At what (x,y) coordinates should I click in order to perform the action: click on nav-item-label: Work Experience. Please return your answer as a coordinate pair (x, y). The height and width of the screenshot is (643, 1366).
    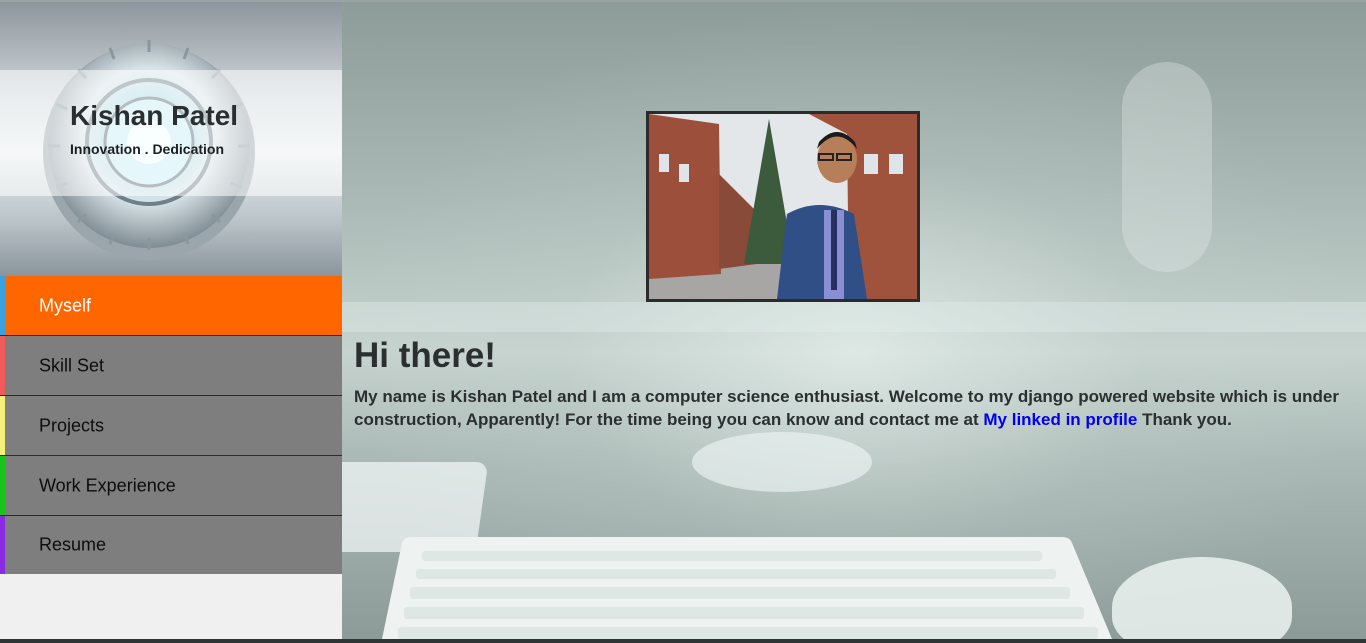
    Looking at the image, I should click on (107, 485).